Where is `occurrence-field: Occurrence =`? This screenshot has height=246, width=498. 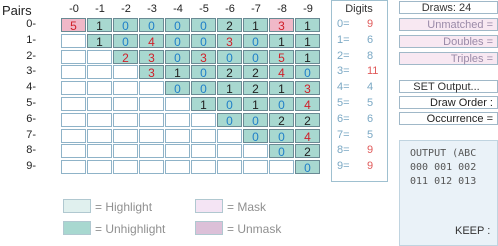 occurrence-field: Occurrence = is located at coordinates (448, 118).